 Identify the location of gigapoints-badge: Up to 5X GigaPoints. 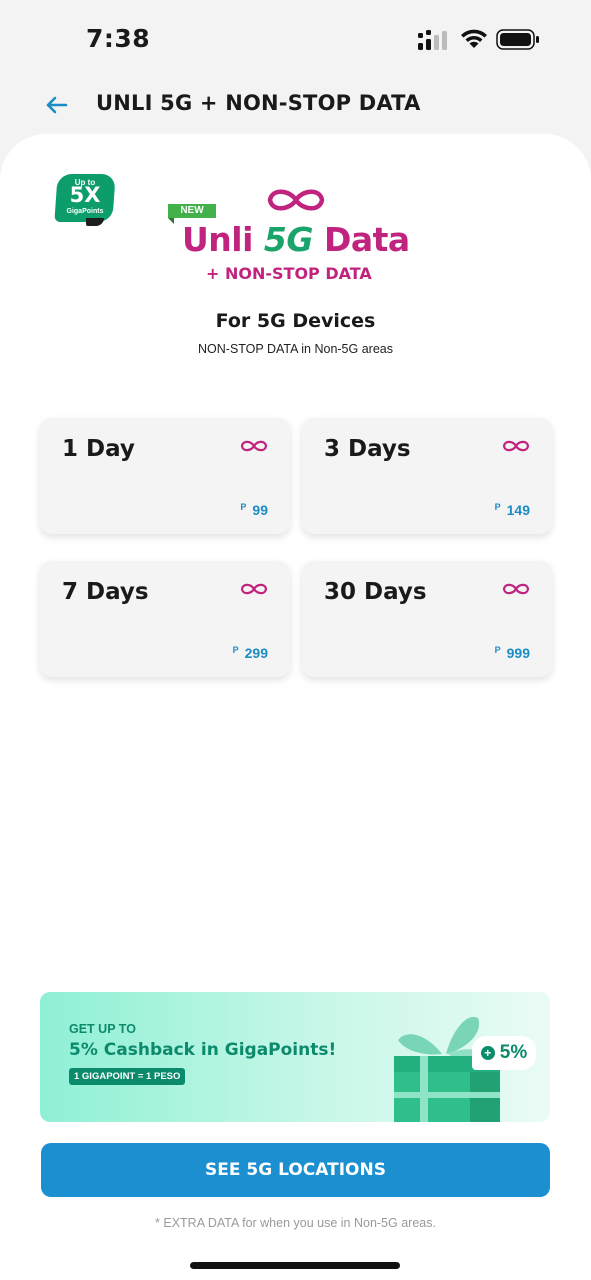
(85, 200).